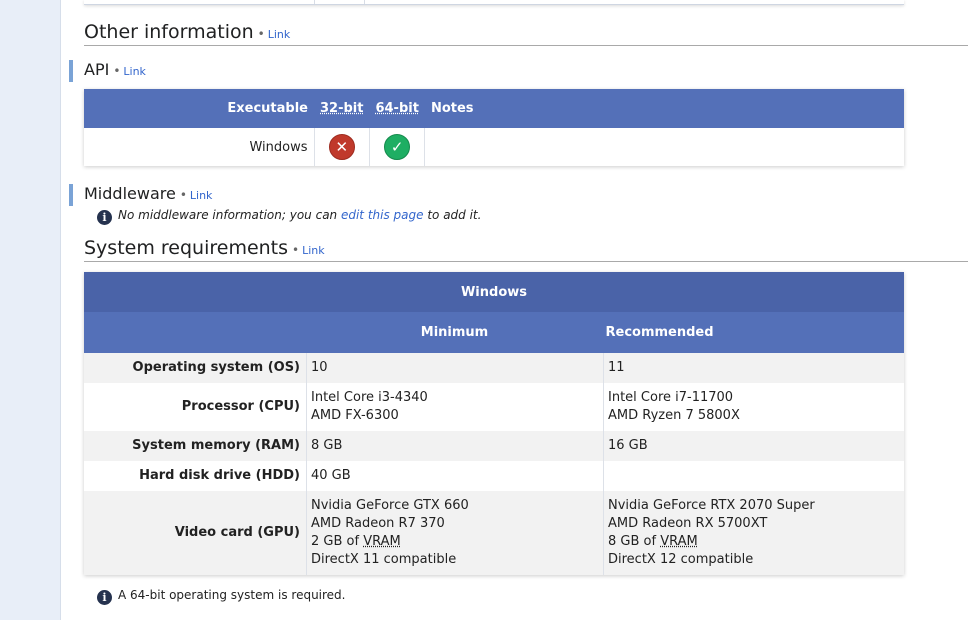  Describe the element at coordinates (753, 446) in the screenshot. I see `rec-cell: 16 GB` at that location.